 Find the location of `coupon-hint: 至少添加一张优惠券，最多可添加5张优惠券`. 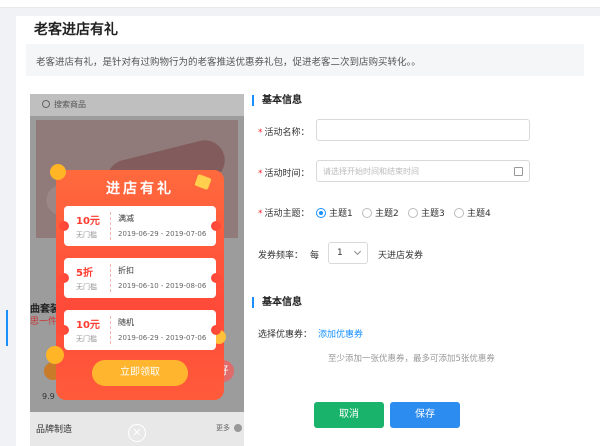

coupon-hint: 至少添加一张优惠券，最多可添加5张优惠券 is located at coordinates (411, 359).